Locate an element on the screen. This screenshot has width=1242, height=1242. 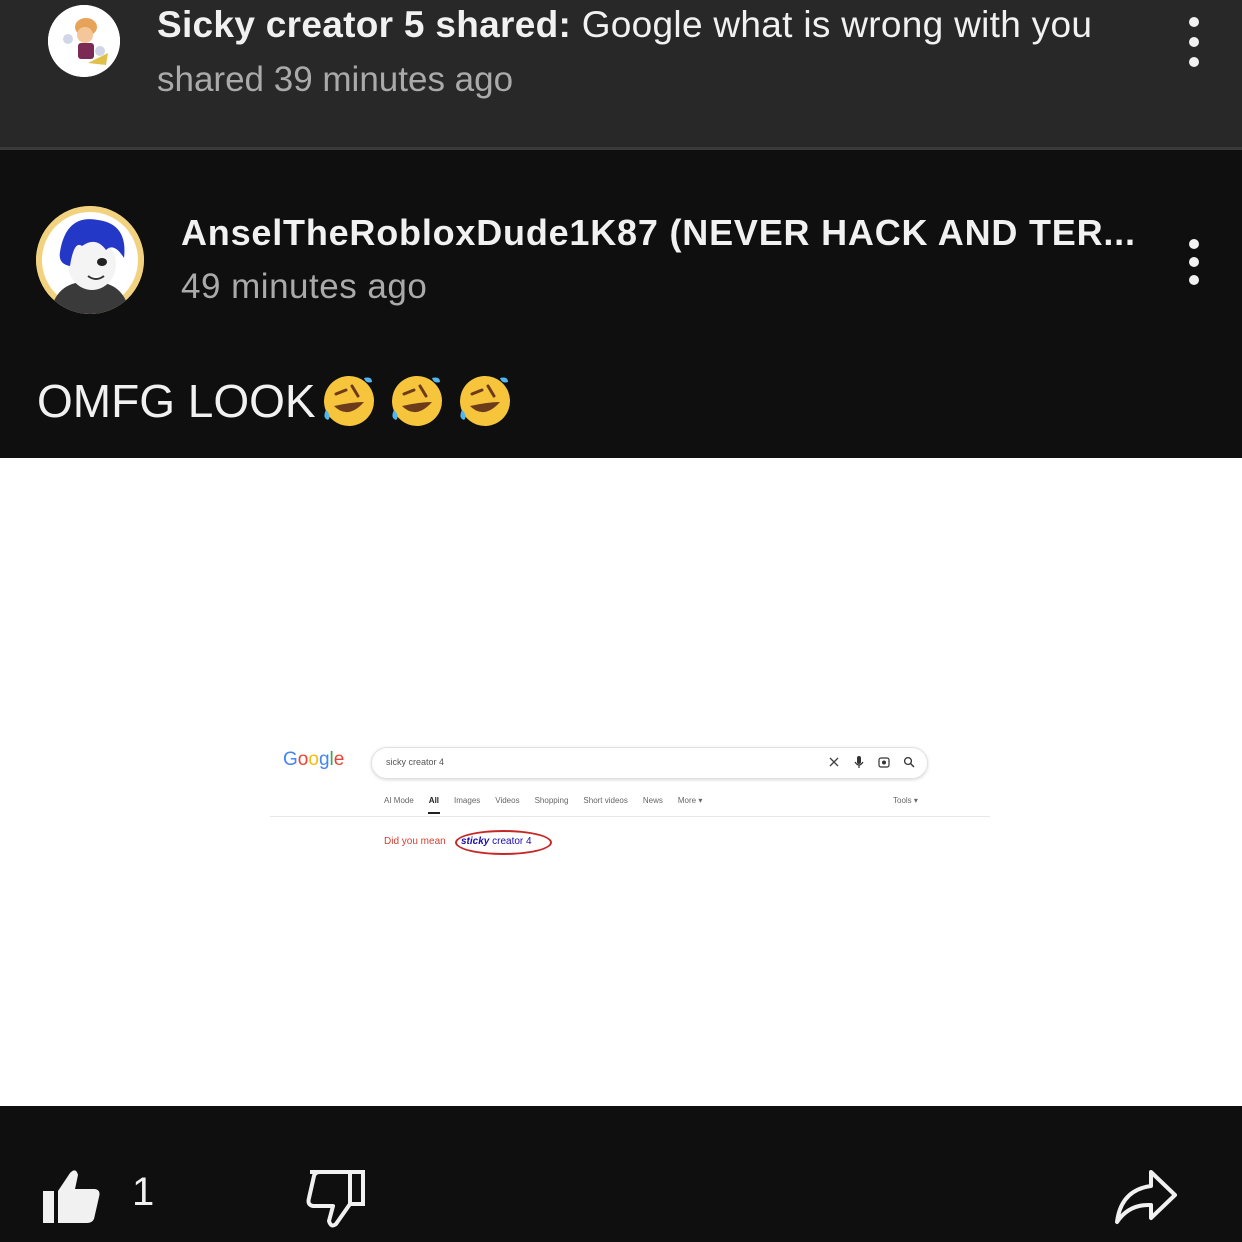
post-timestamp: 49 minutes ago is located at coordinates (304, 286).